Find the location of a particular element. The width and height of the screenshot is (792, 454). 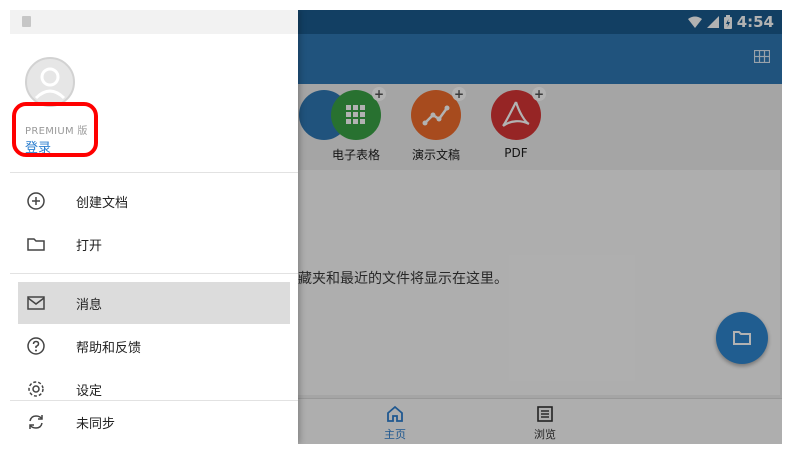

avatar-icon is located at coordinates (50, 82).